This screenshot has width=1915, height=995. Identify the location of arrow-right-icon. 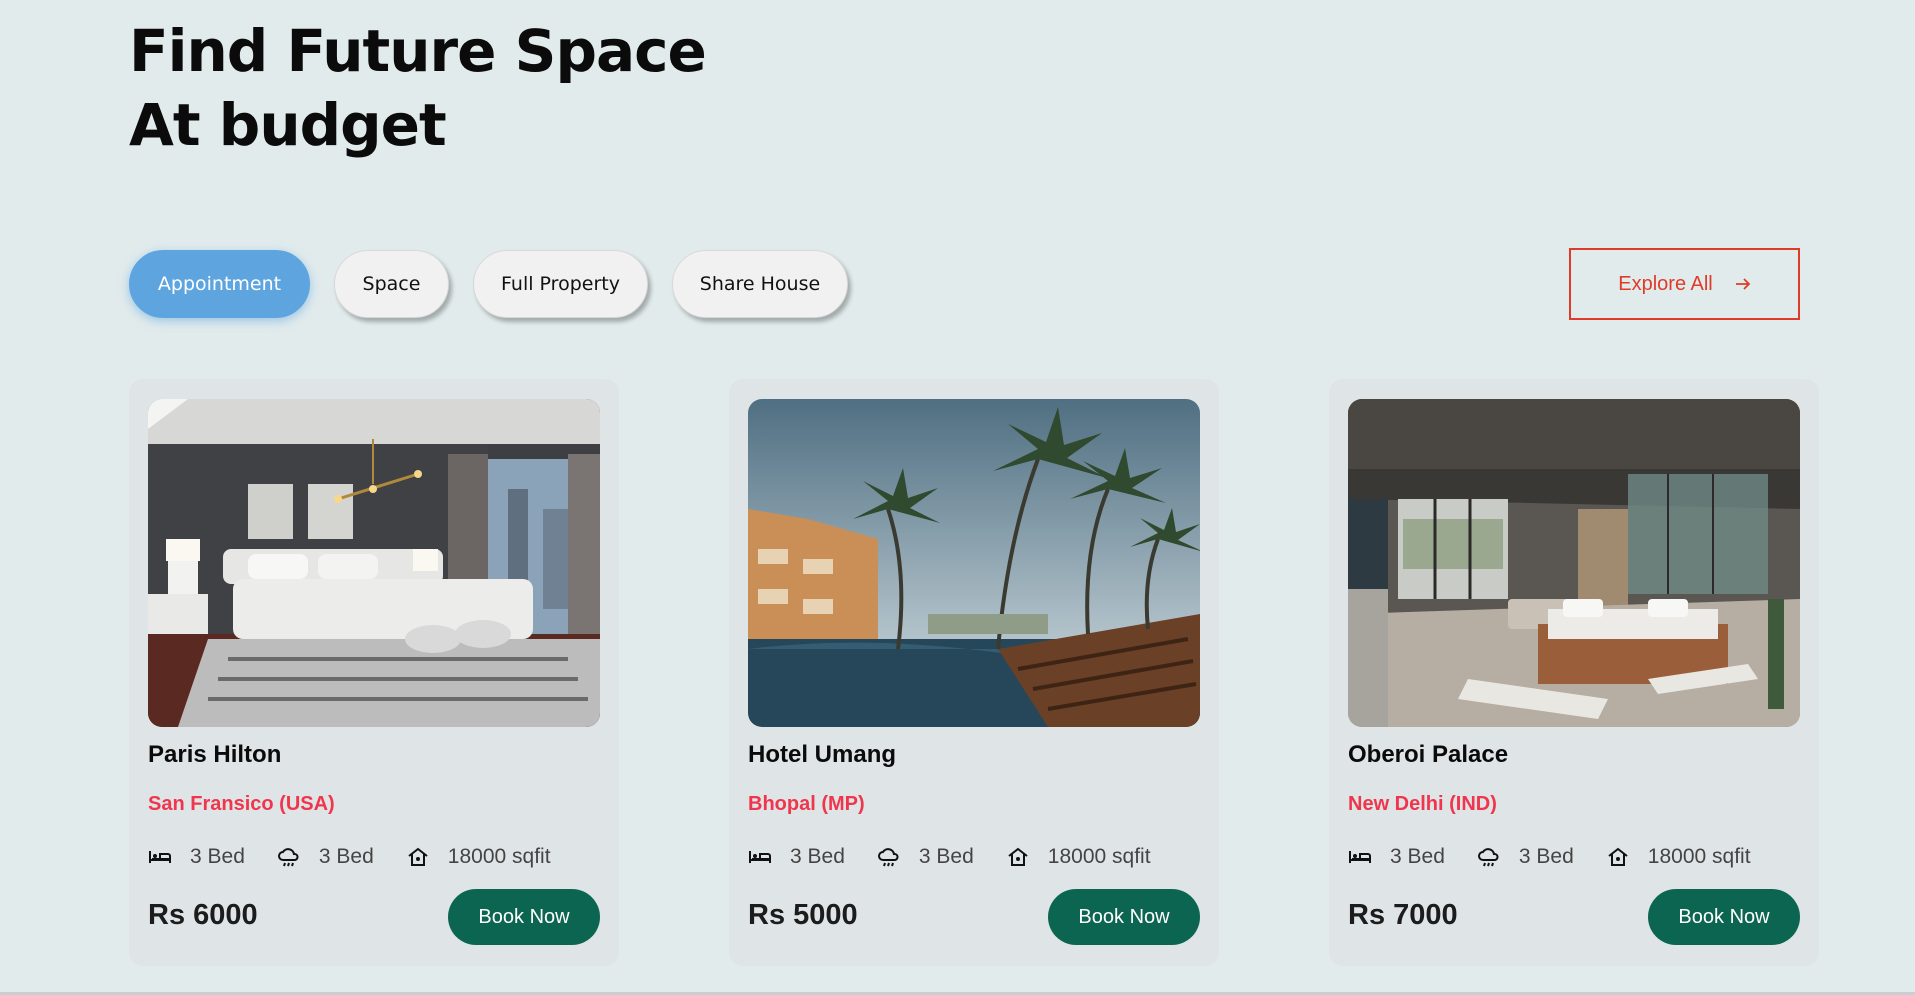
(1743, 284).